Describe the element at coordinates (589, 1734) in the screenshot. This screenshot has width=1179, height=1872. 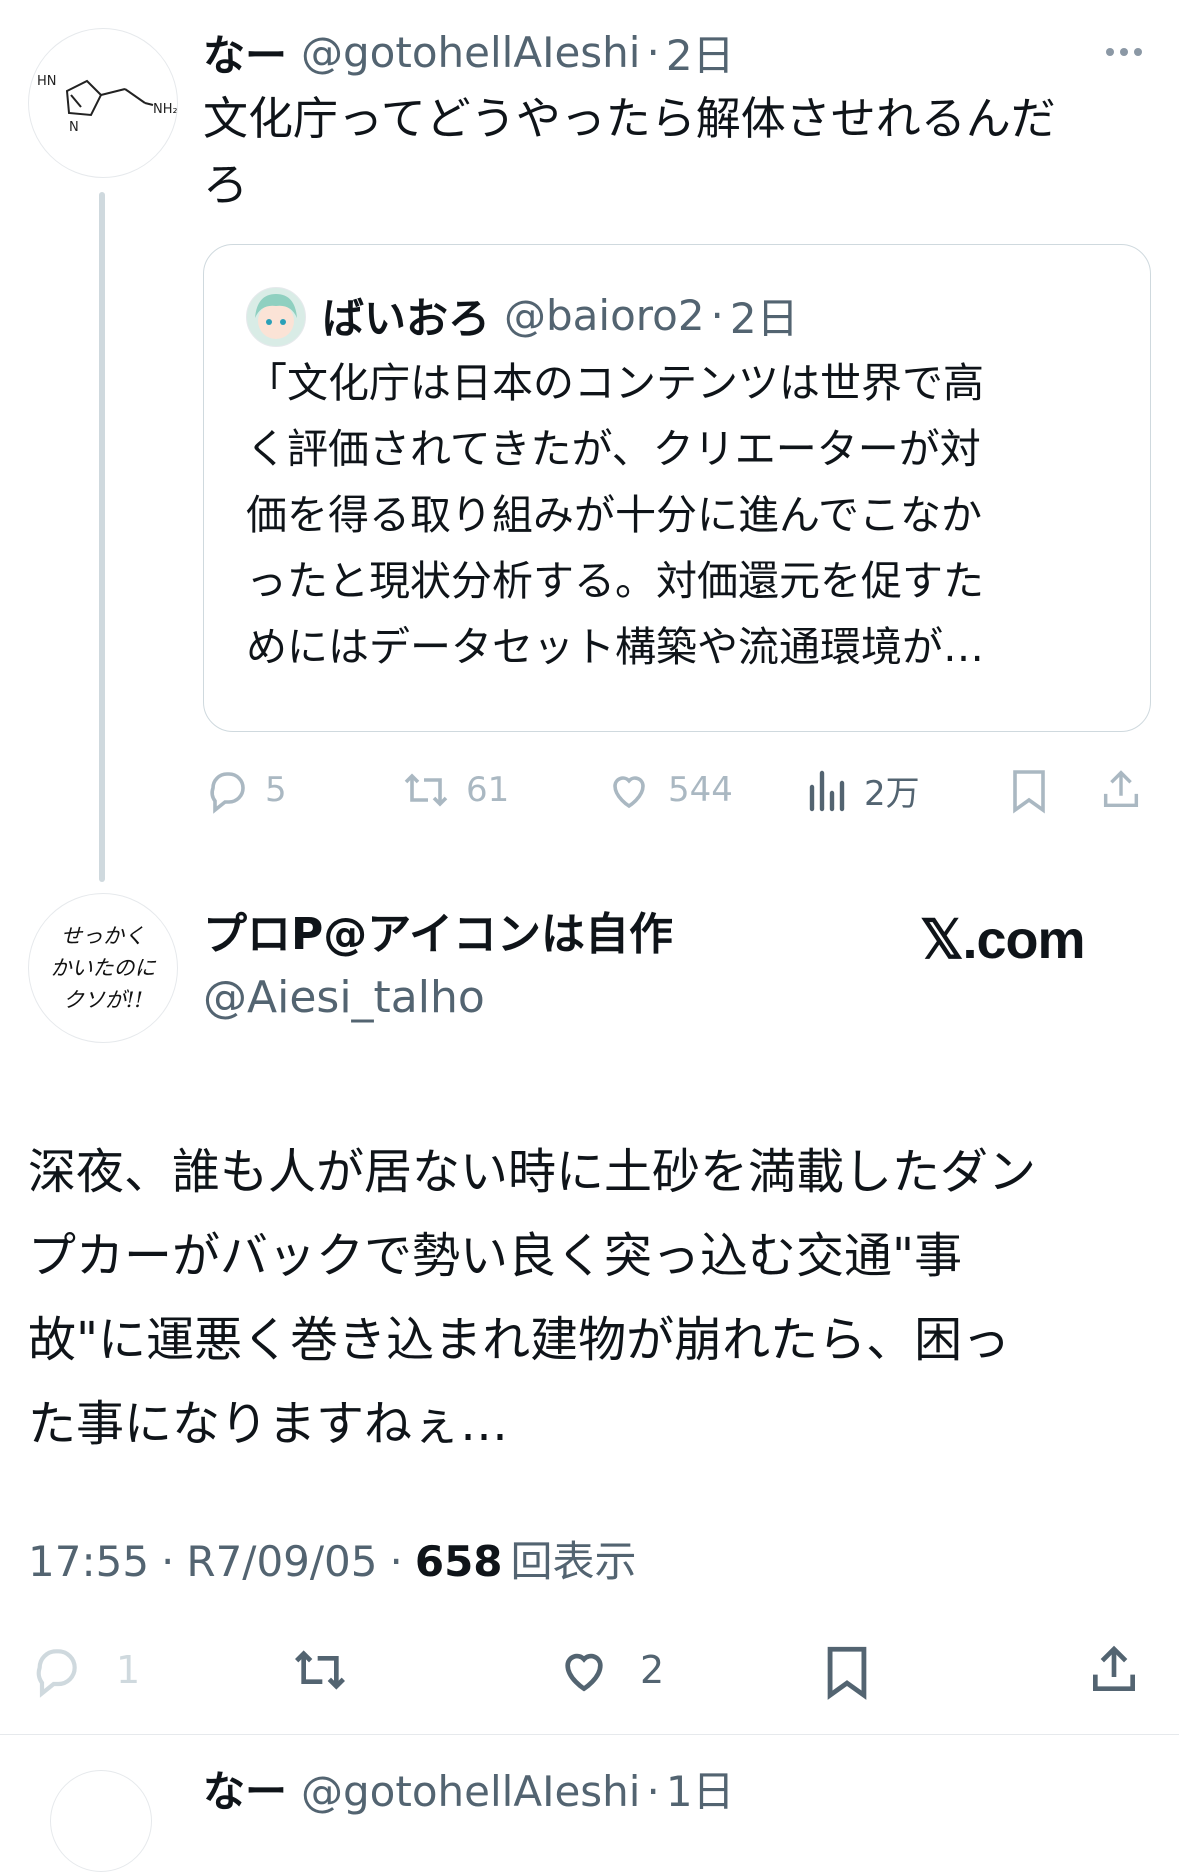
I see `divider` at that location.